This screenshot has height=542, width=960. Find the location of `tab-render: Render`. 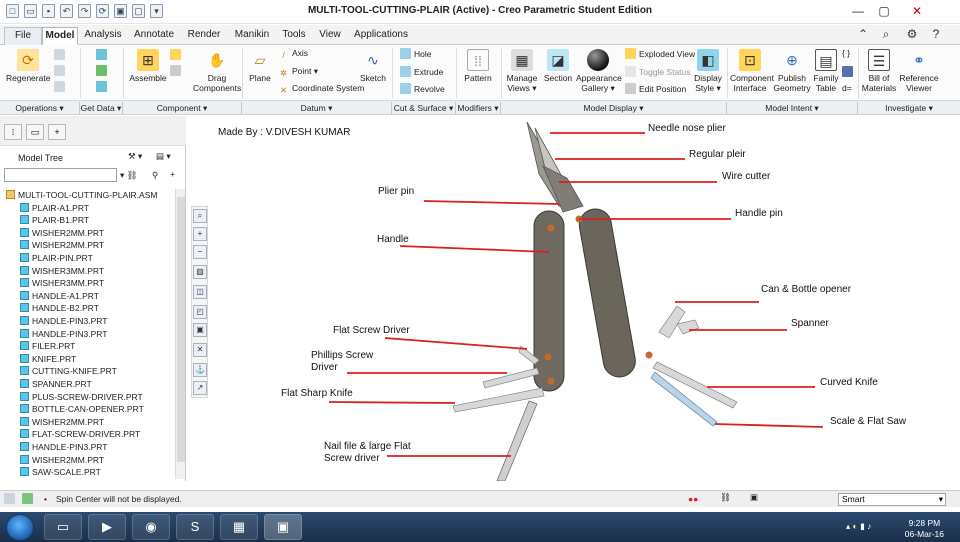

tab-render: Render is located at coordinates (204, 36).